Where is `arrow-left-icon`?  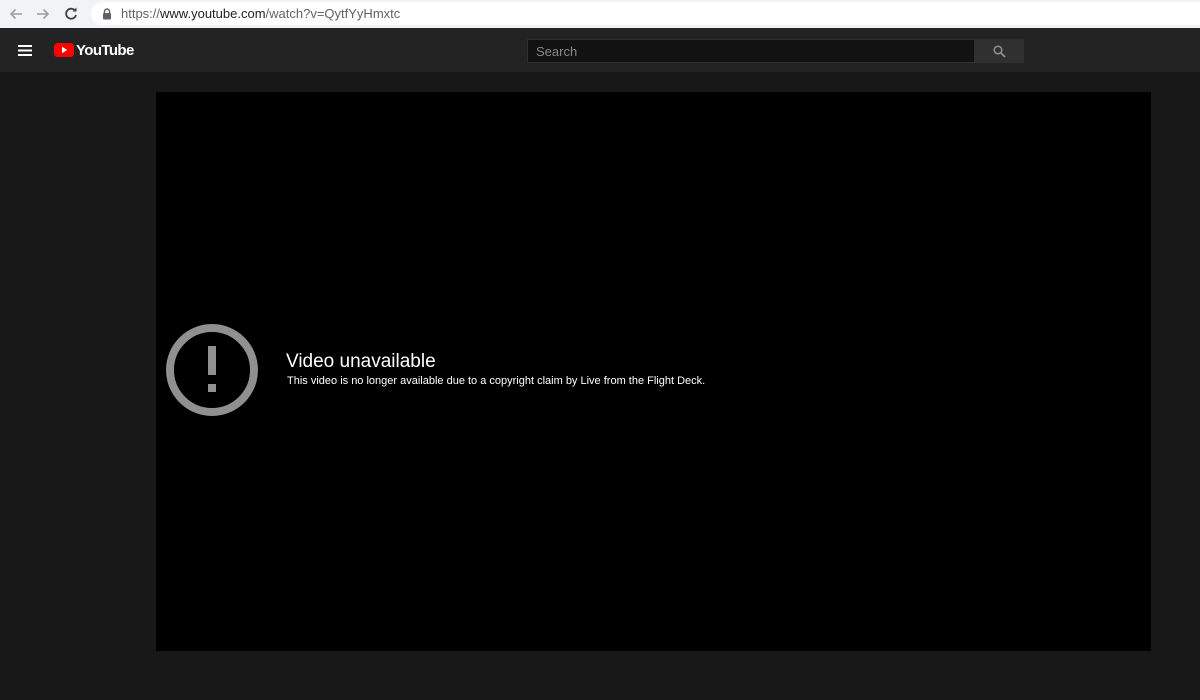
arrow-left-icon is located at coordinates (15, 14).